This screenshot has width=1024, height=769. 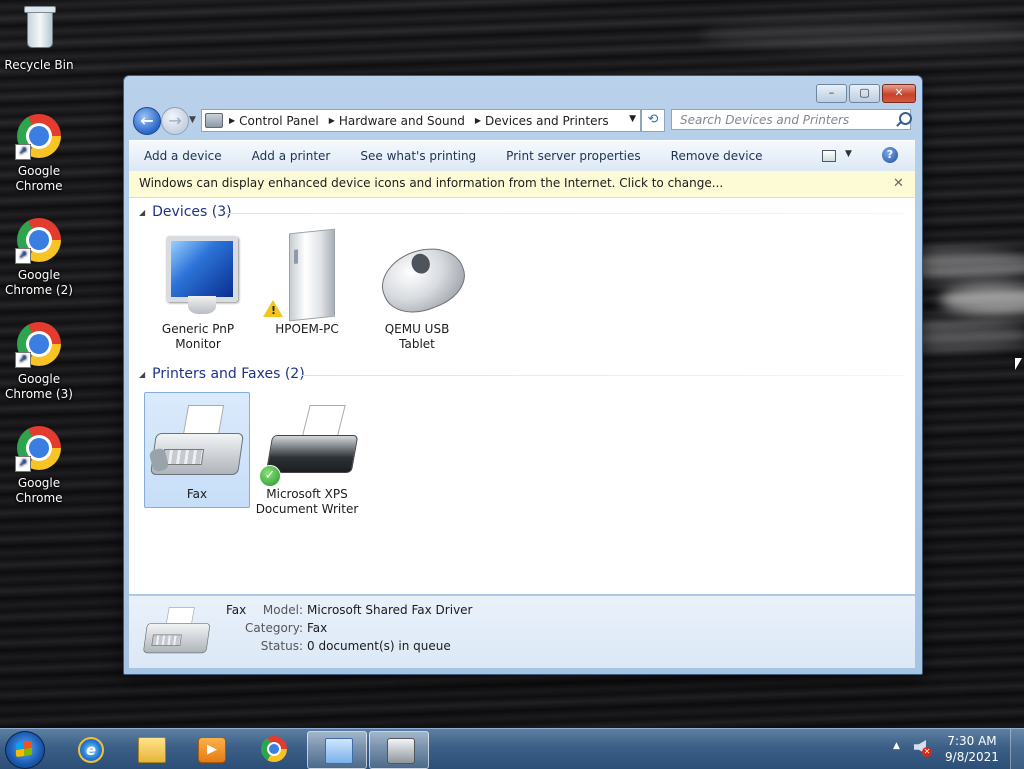 I want to click on details-status-label: Status:, so click(x=281, y=646).